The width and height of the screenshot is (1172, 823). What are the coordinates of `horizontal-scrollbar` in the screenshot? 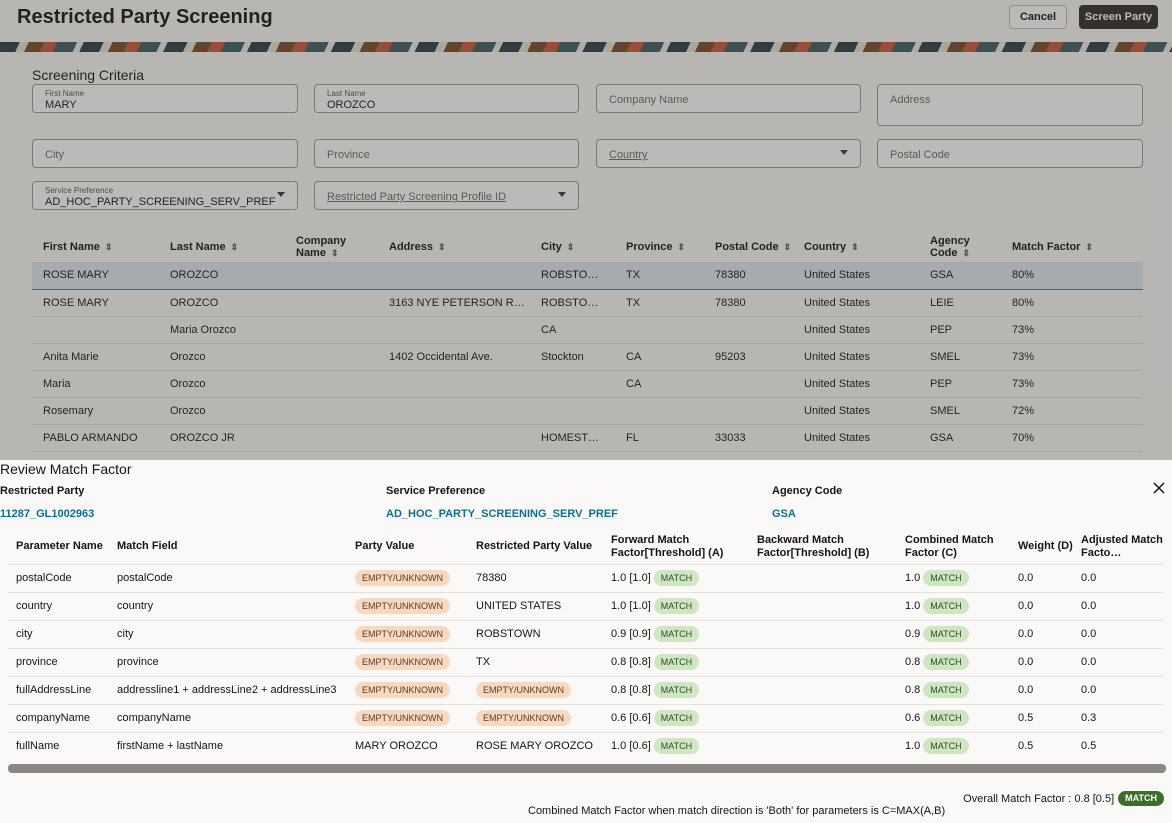 It's located at (587, 768).